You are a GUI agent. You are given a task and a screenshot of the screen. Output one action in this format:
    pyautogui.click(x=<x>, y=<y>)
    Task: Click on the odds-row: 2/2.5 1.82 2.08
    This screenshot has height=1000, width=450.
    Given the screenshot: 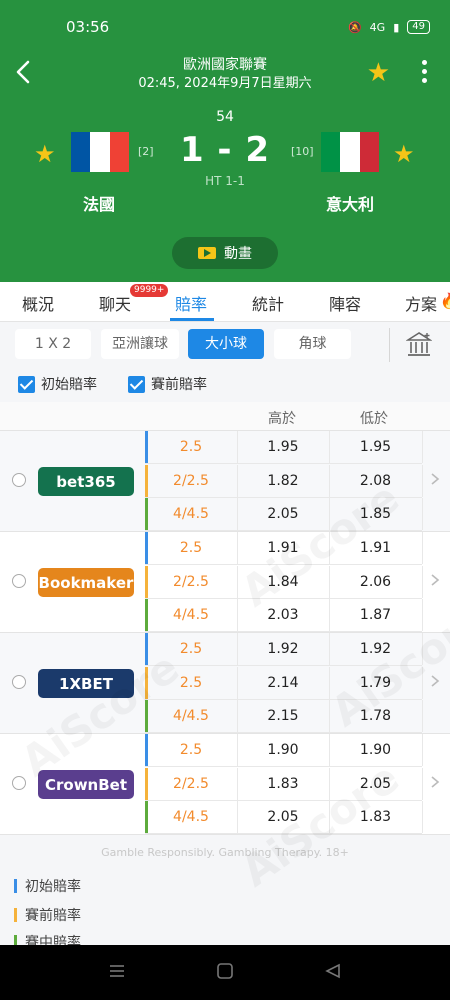 What is the action you would take?
    pyautogui.click(x=284, y=481)
    